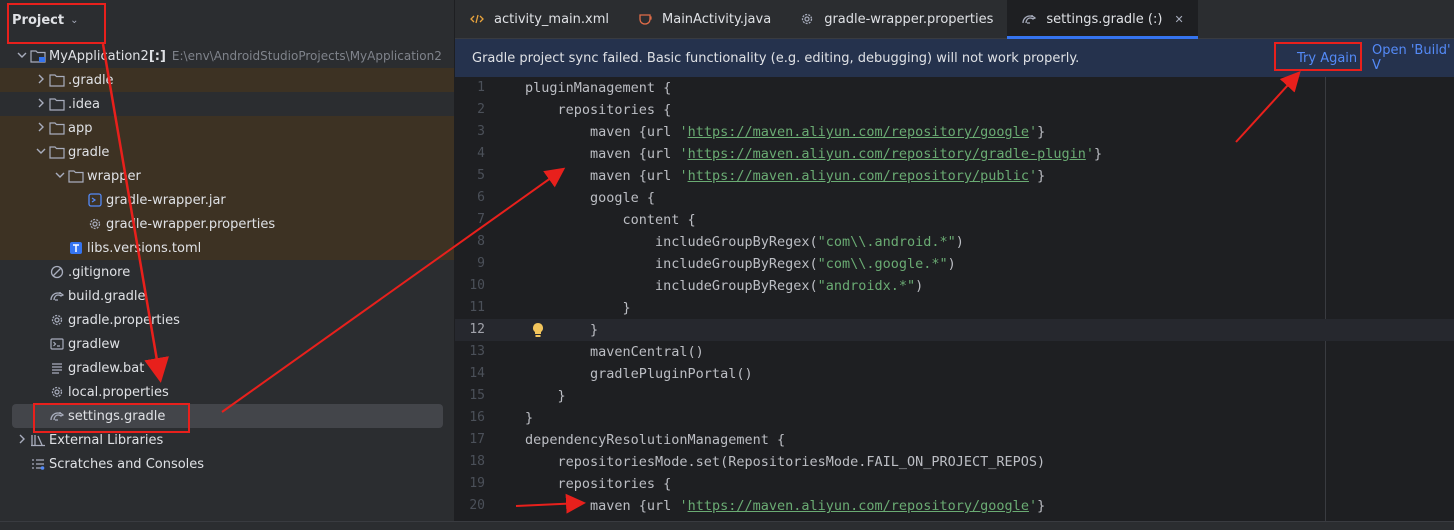 This screenshot has width=1454, height=530. Describe the element at coordinates (76, 248) in the screenshot. I see `toml-icon` at that location.